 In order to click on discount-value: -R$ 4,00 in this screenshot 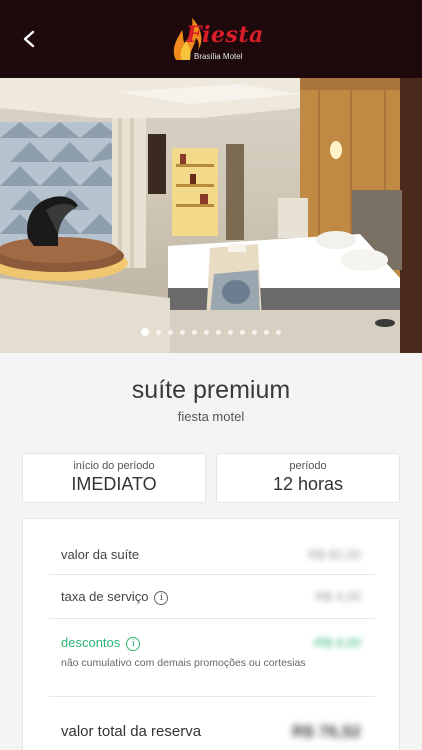, I will do `click(336, 642)`.